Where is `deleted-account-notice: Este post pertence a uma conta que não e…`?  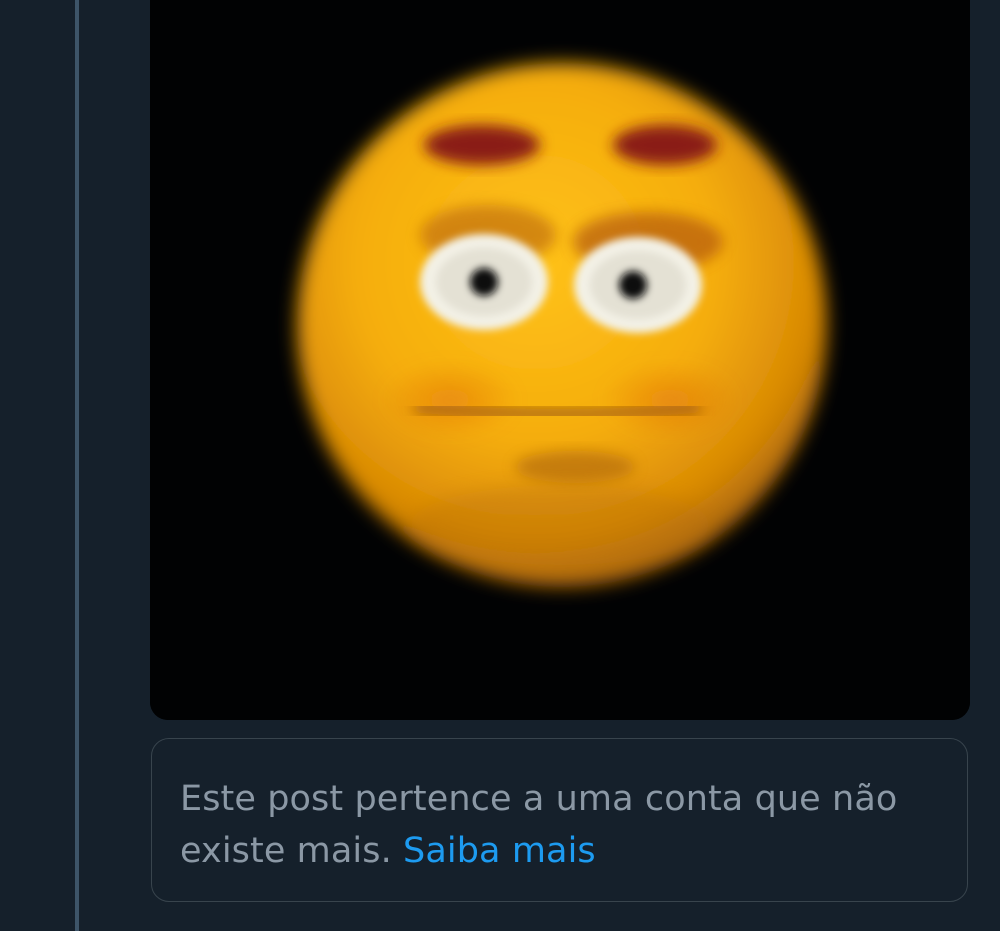
deleted-account-notice: Este post pertence a uma conta que não e… is located at coordinates (559, 820).